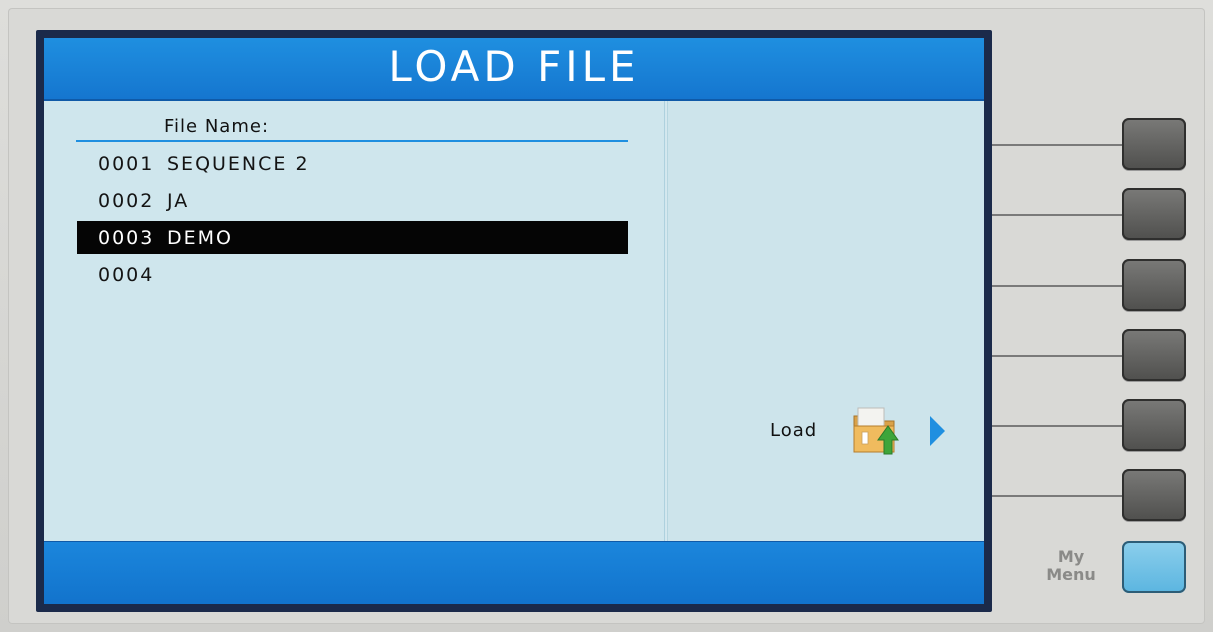  What do you see at coordinates (1154, 567) in the screenshot?
I see `my-menu-button` at bounding box center [1154, 567].